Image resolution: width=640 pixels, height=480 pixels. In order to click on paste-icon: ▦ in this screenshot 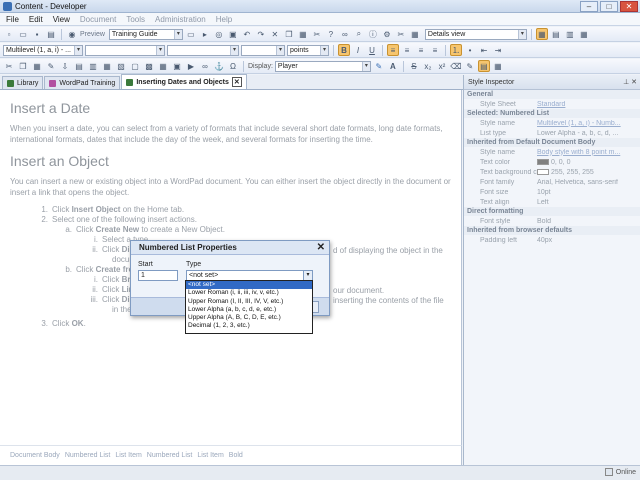, I will do `click(303, 34)`.